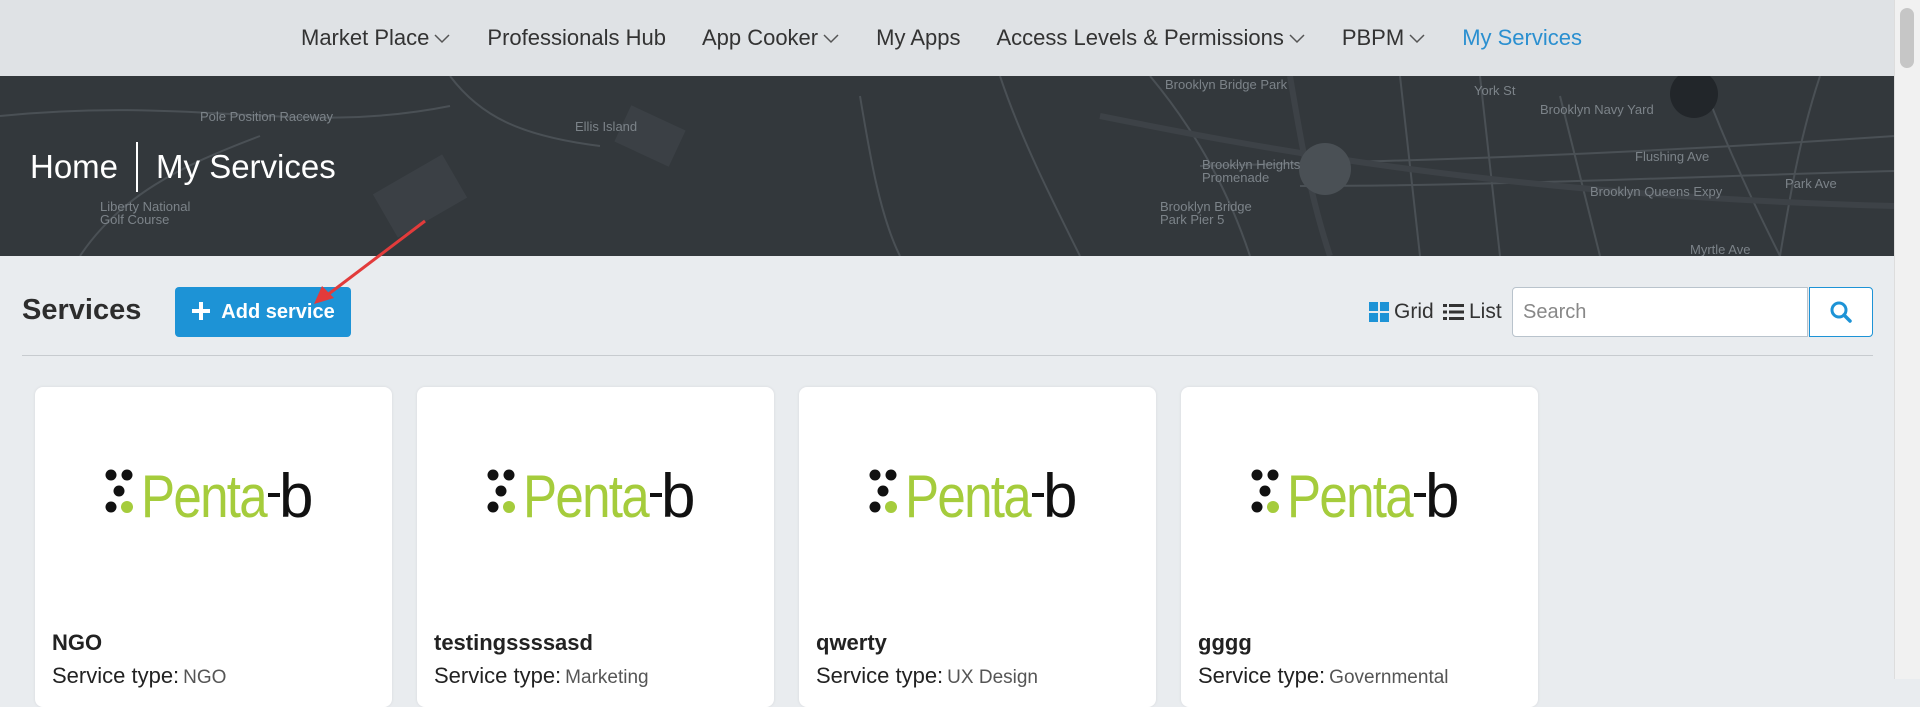  I want to click on service-type: Service type: Marketing, so click(541, 676).